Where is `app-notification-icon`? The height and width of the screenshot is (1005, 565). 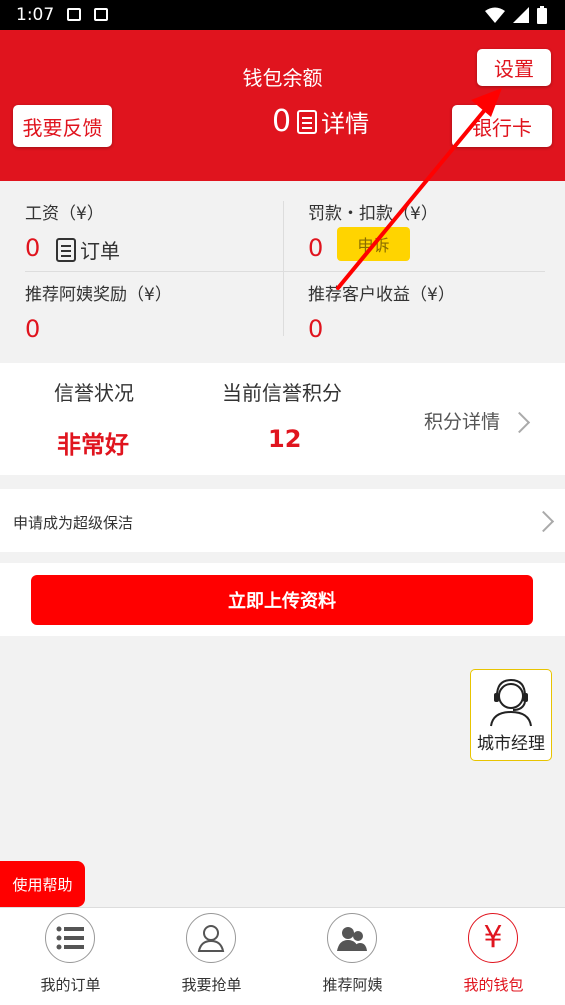
app-notification-icon is located at coordinates (101, 14).